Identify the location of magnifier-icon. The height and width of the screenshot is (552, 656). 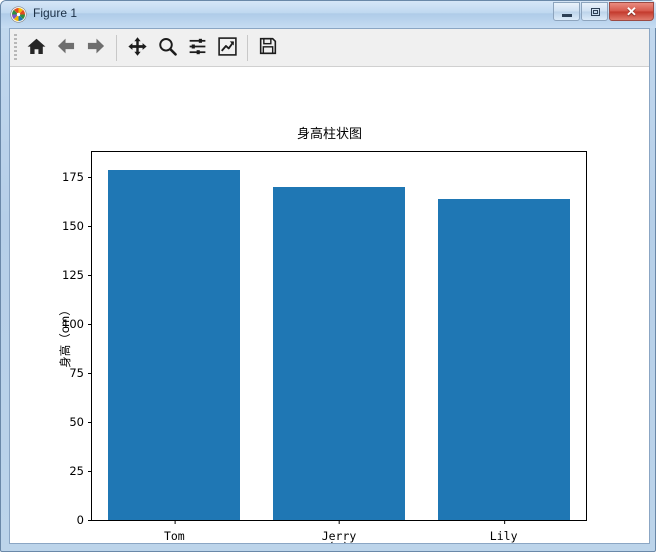
(167, 48).